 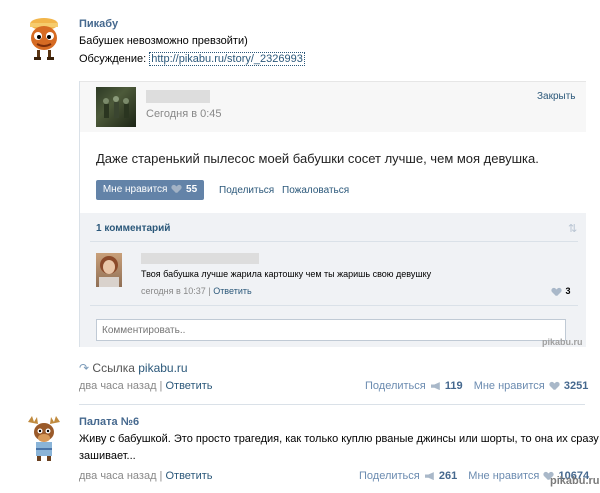 I want to click on embed-like-label: Мне нравится, so click(x=135, y=189).